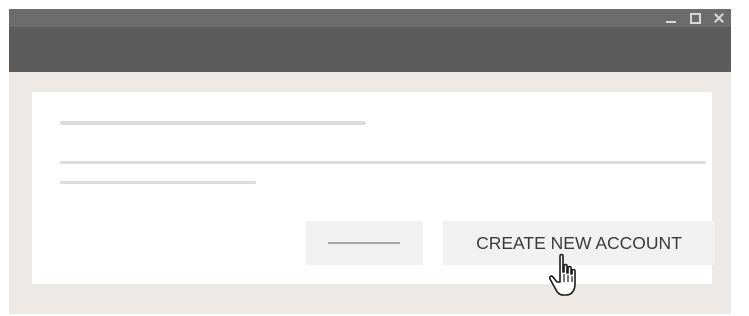  I want to click on subtitle-placeholder, so click(158, 182).